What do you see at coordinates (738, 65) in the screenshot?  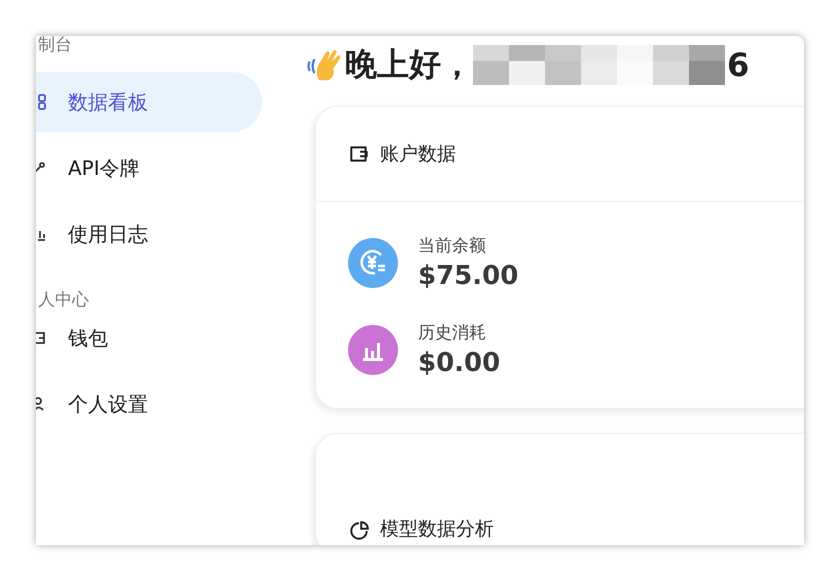 I see `name-fragment: 6` at bounding box center [738, 65].